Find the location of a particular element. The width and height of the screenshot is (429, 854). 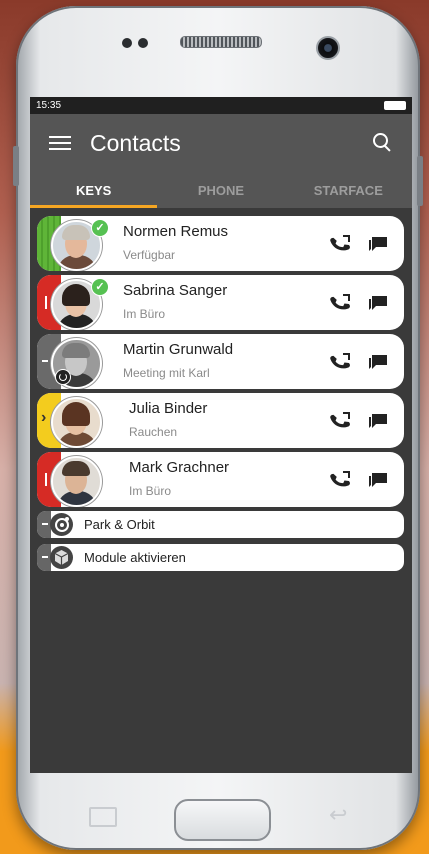

contact-status: Verfügbar is located at coordinates (149, 255).